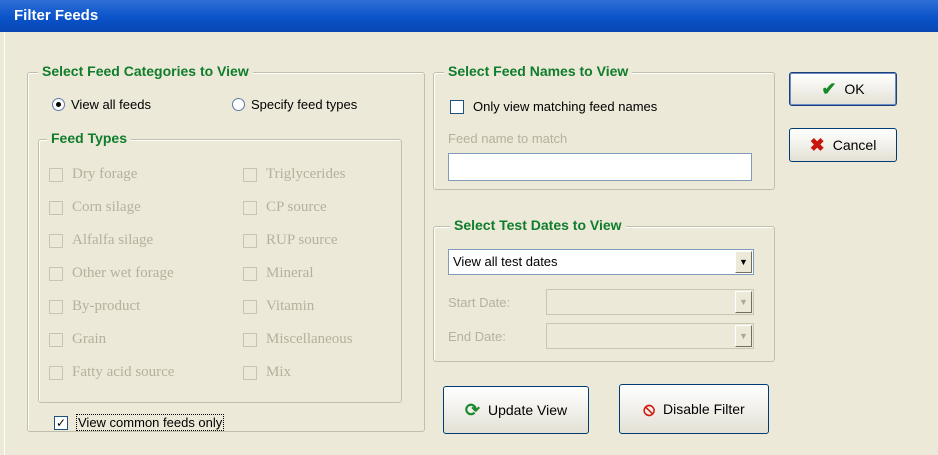 This screenshot has height=455, width=938. Describe the element at coordinates (854, 145) in the screenshot. I see `cancel-label: Cancel` at that location.